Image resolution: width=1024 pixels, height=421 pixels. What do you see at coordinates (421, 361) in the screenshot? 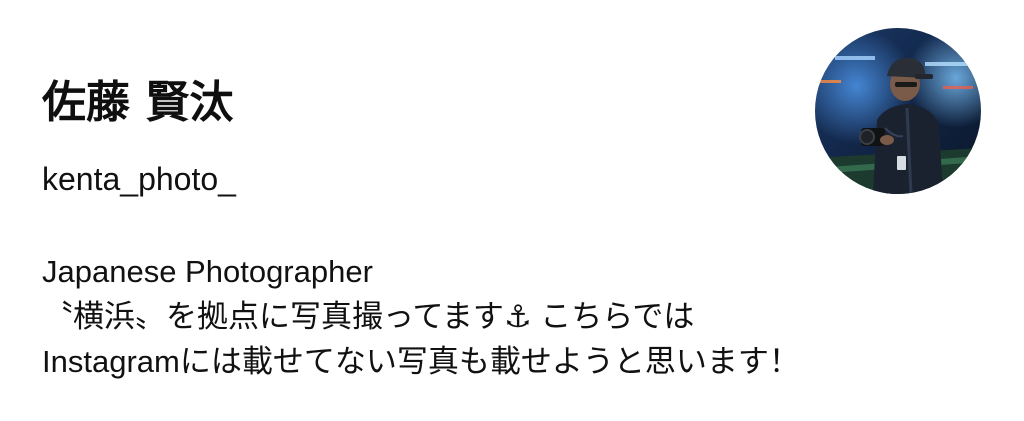
I see `bio-line-3: Instagramには載せてない写真も載せようと思います！` at bounding box center [421, 361].